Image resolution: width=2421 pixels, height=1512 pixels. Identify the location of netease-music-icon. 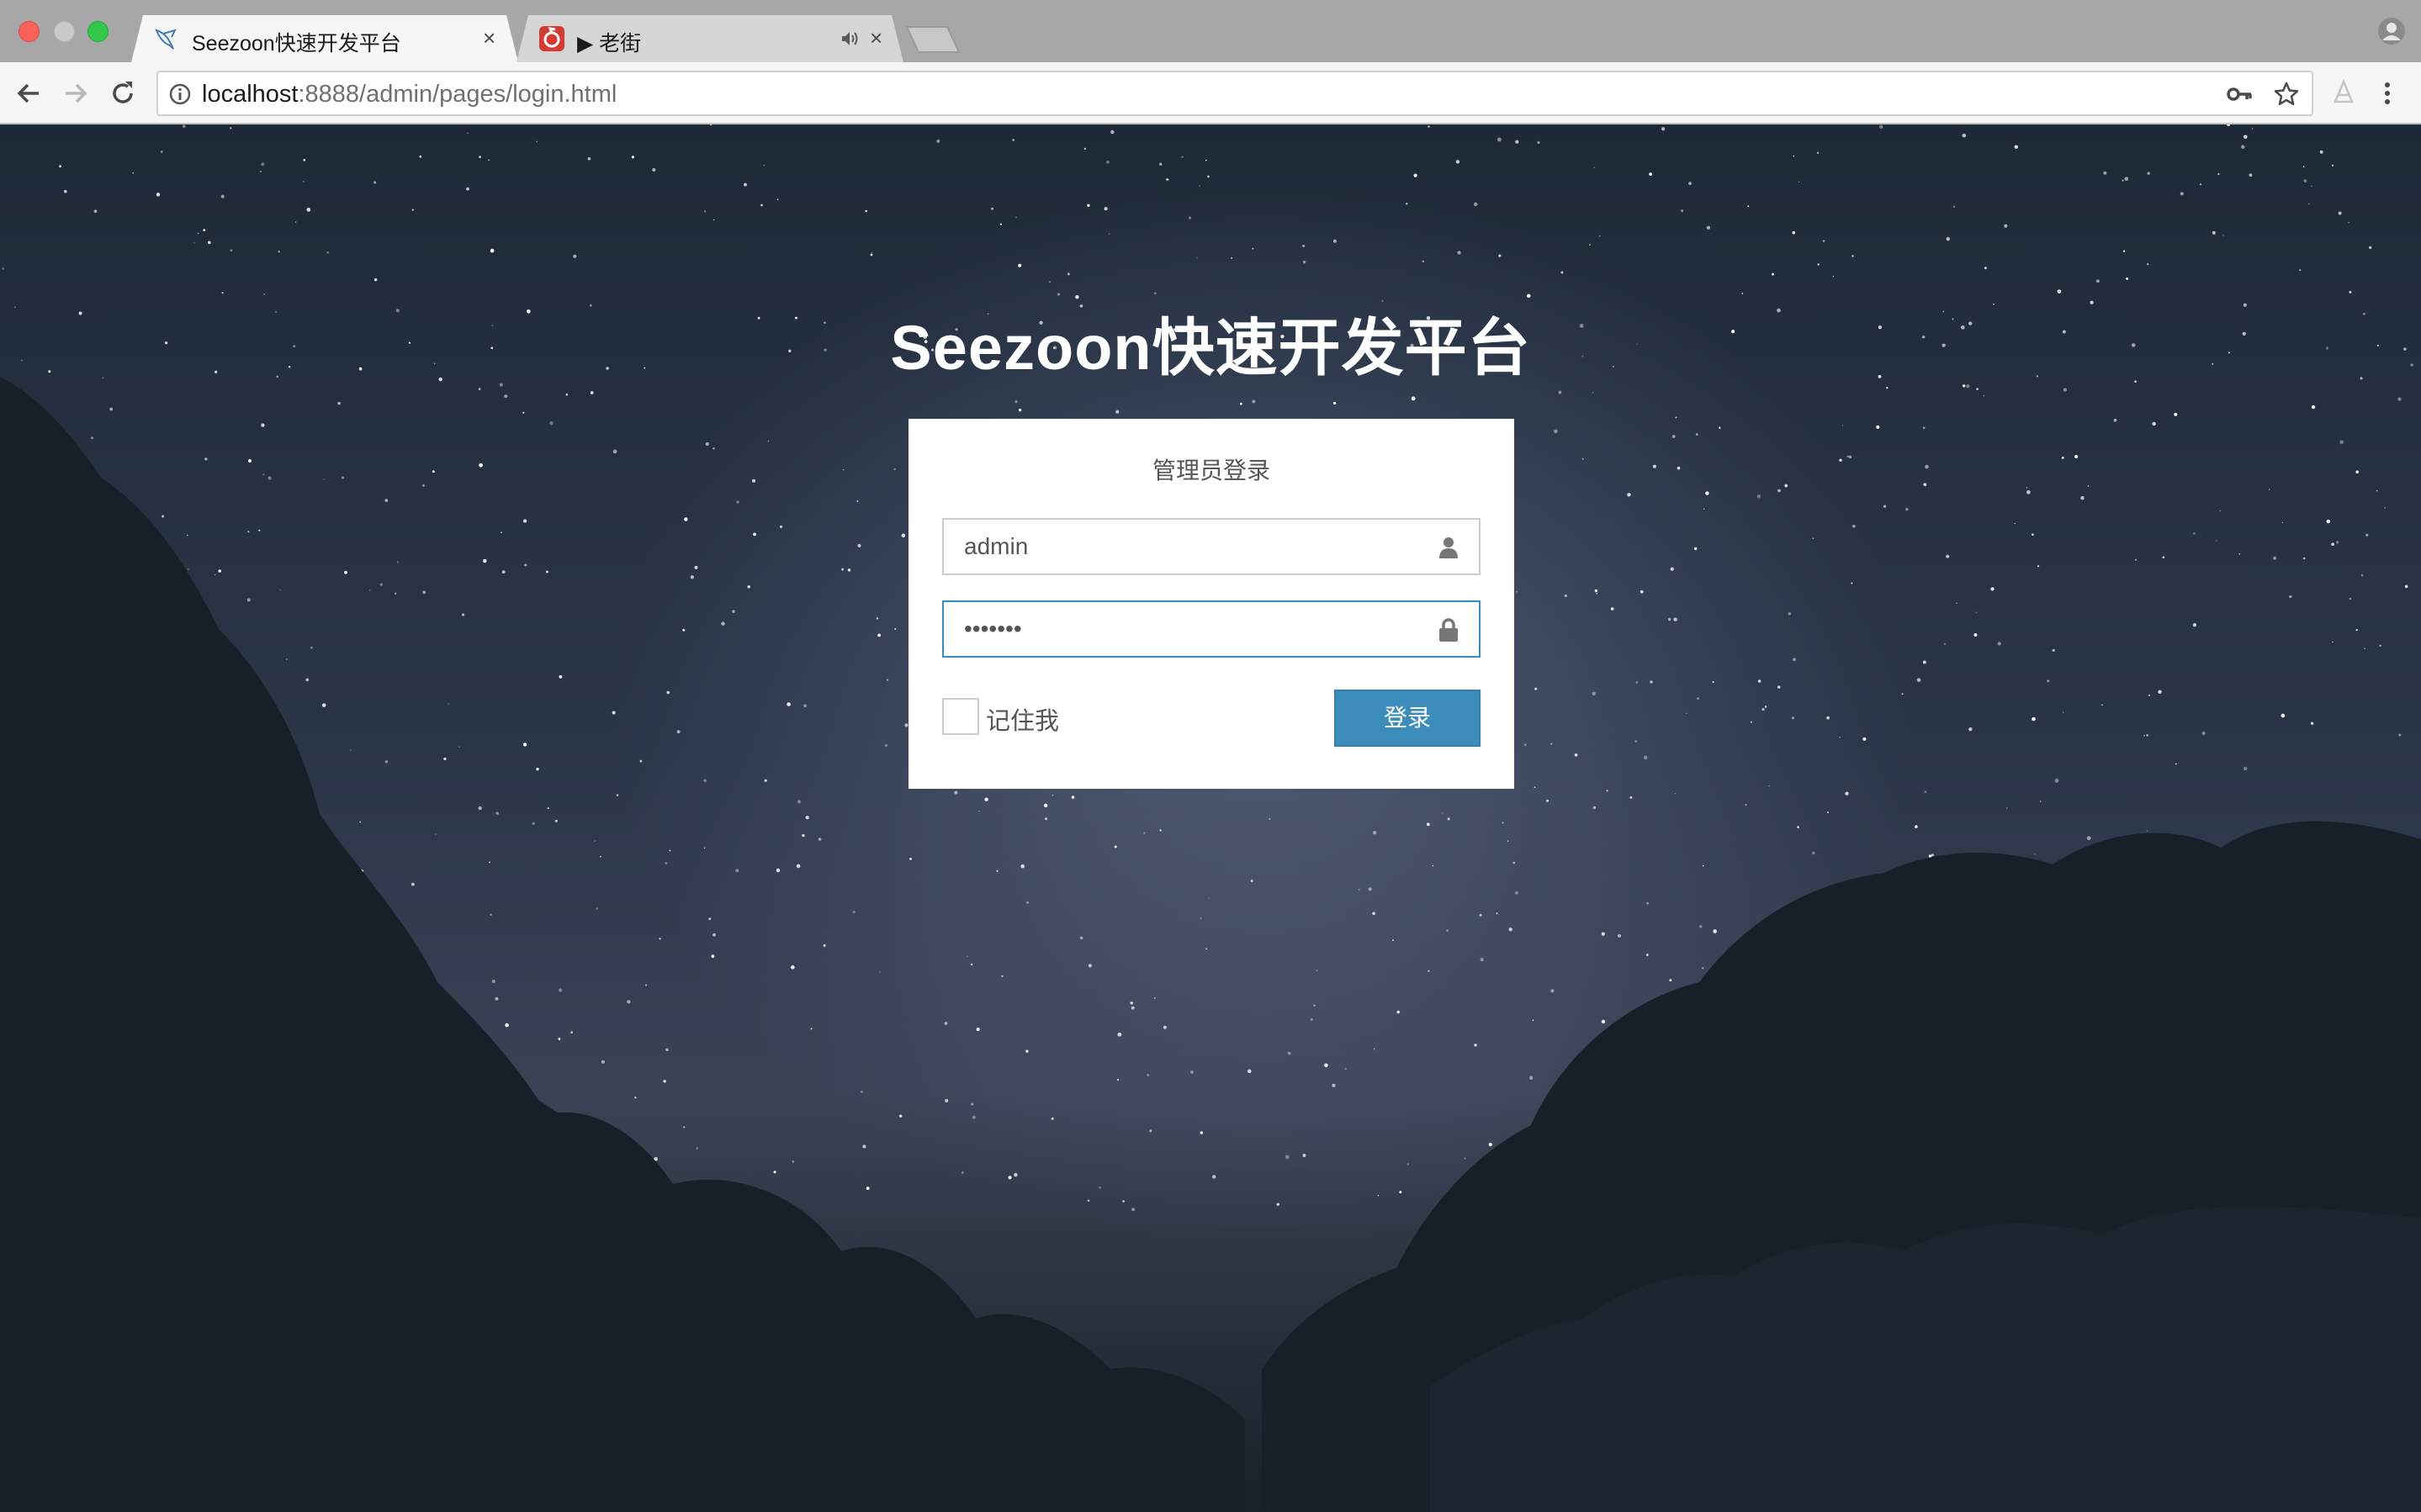
(551, 38).